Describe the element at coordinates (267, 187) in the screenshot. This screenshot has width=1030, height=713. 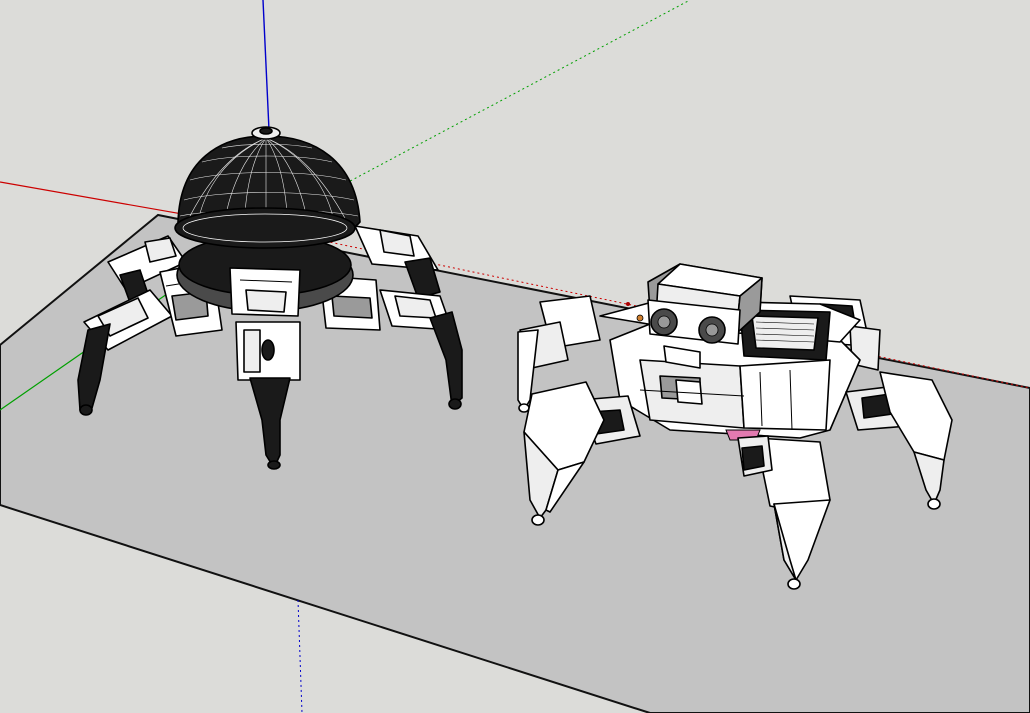
I see `dome-robot-dome` at that location.